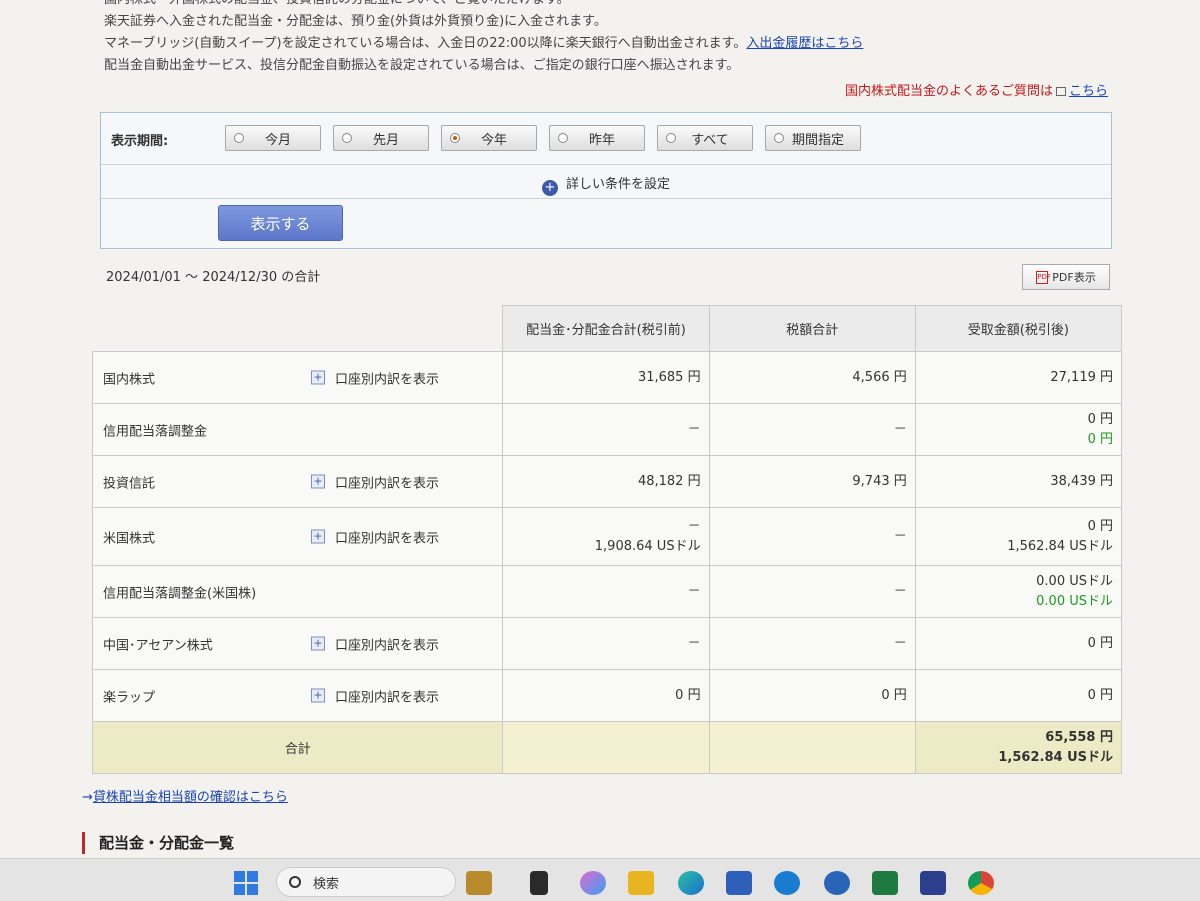 The height and width of the screenshot is (901, 1200). What do you see at coordinates (213, 277) in the screenshot?
I see `date-range-summary: 2024/01/01 ～ 2024/12/30 の合計` at bounding box center [213, 277].